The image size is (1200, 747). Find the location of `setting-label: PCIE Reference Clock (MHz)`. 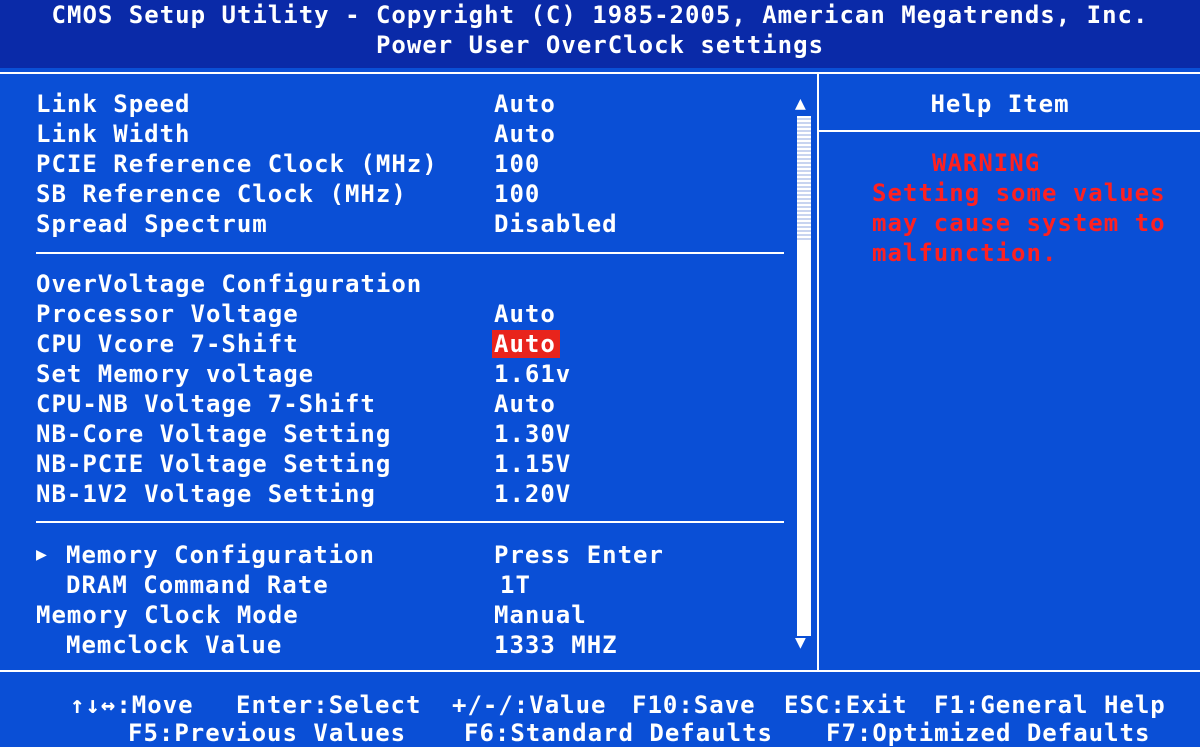

setting-label: PCIE Reference Clock (MHz) is located at coordinates (237, 164).